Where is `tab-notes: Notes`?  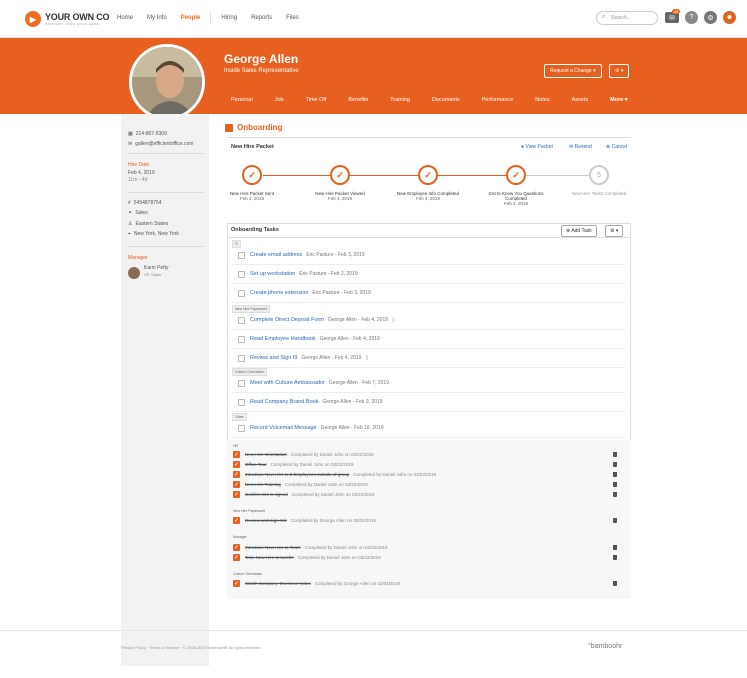
tab-notes: Notes is located at coordinates (542, 100).